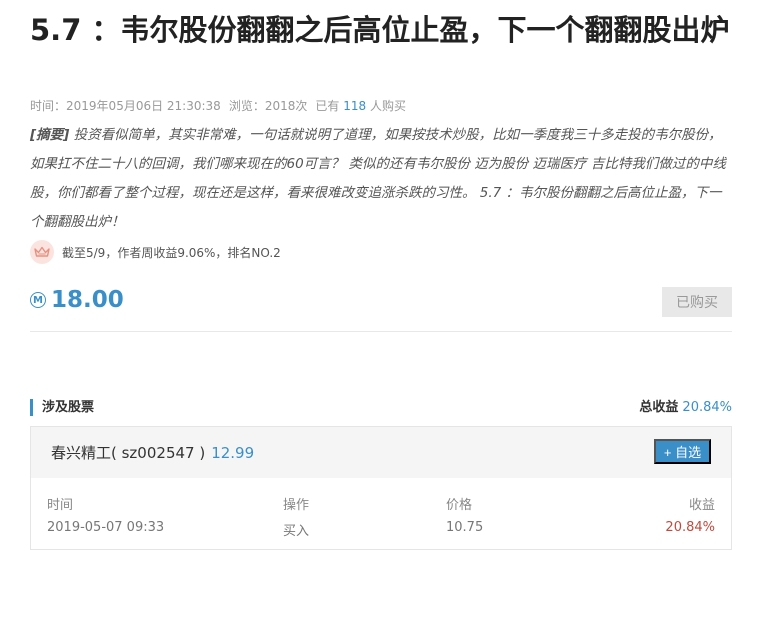  What do you see at coordinates (50, 135) in the screenshot?
I see `abstract-tag: [摘要]` at bounding box center [50, 135].